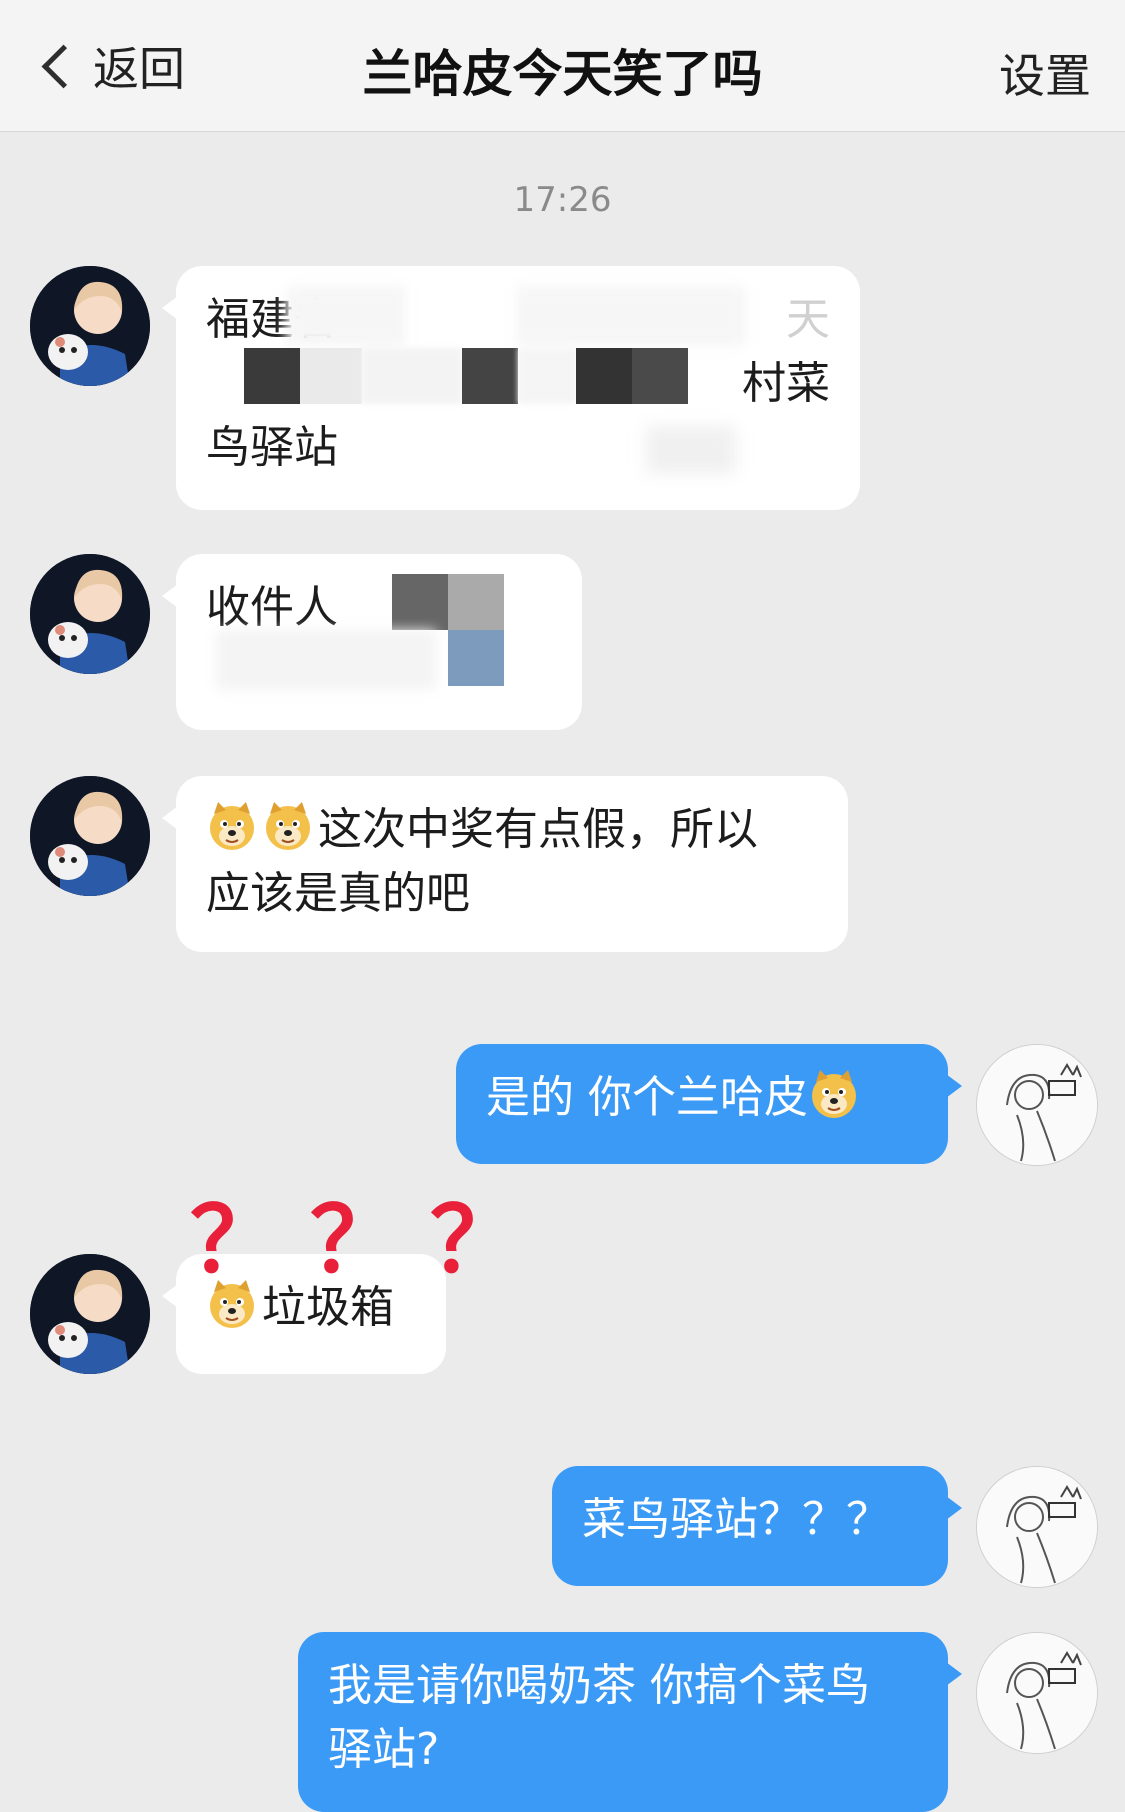  I want to click on message-bubble-reply: 是的 你个兰哈皮, so click(709, 1104).